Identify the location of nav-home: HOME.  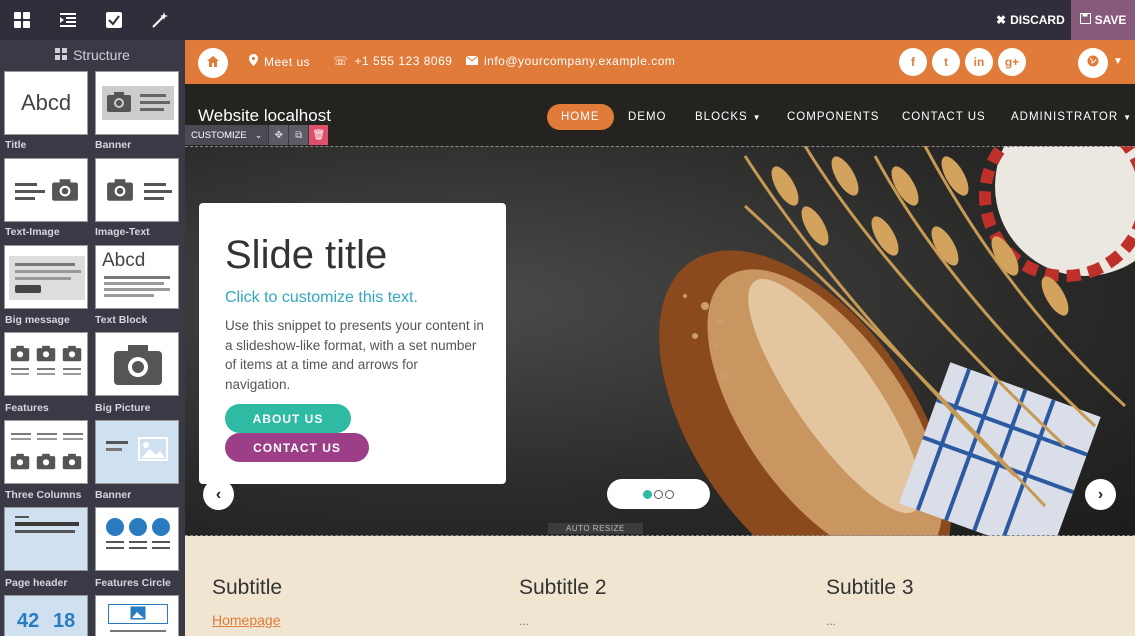
(580, 117).